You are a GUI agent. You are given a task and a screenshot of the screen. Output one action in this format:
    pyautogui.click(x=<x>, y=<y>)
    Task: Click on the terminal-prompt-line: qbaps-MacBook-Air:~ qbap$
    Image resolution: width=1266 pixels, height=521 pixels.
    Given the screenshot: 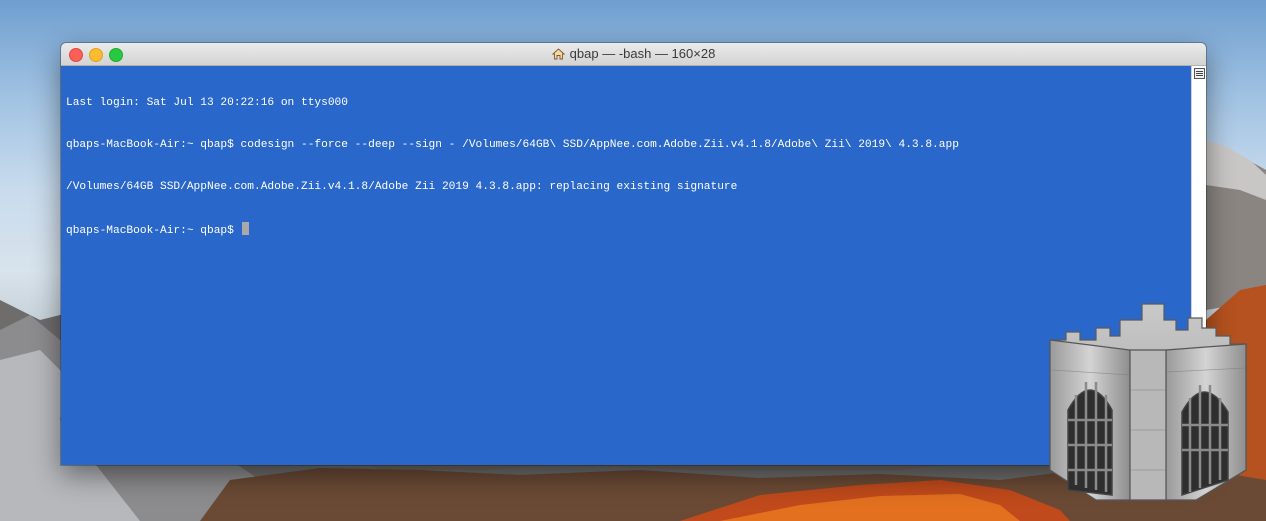 What is the action you would take?
    pyautogui.click(x=626, y=229)
    